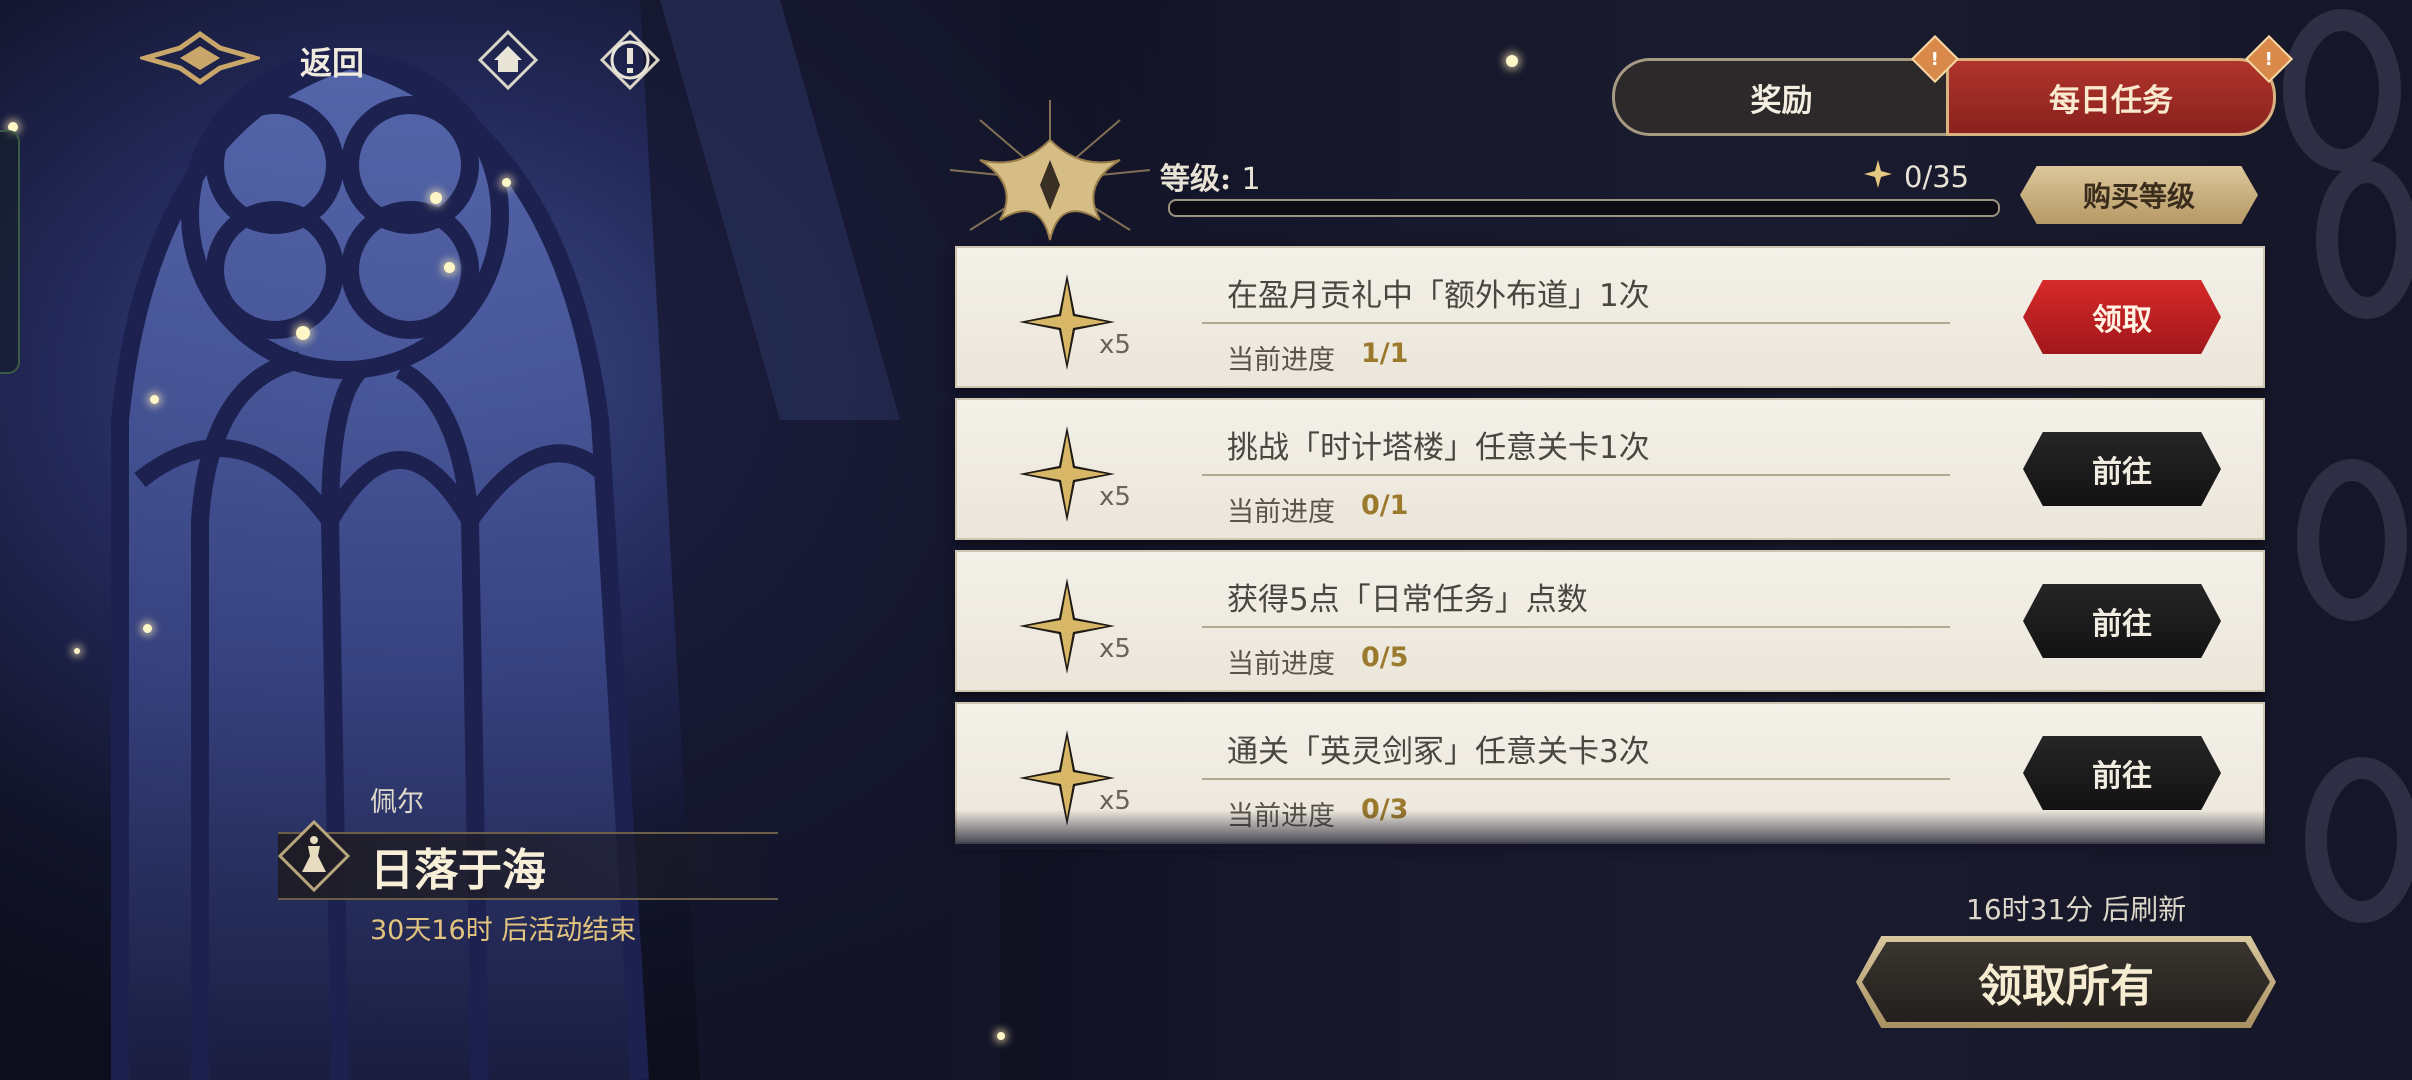 This screenshot has height=1080, width=2412. What do you see at coordinates (1210, 179) in the screenshot?
I see `level-label: 等级: 1` at bounding box center [1210, 179].